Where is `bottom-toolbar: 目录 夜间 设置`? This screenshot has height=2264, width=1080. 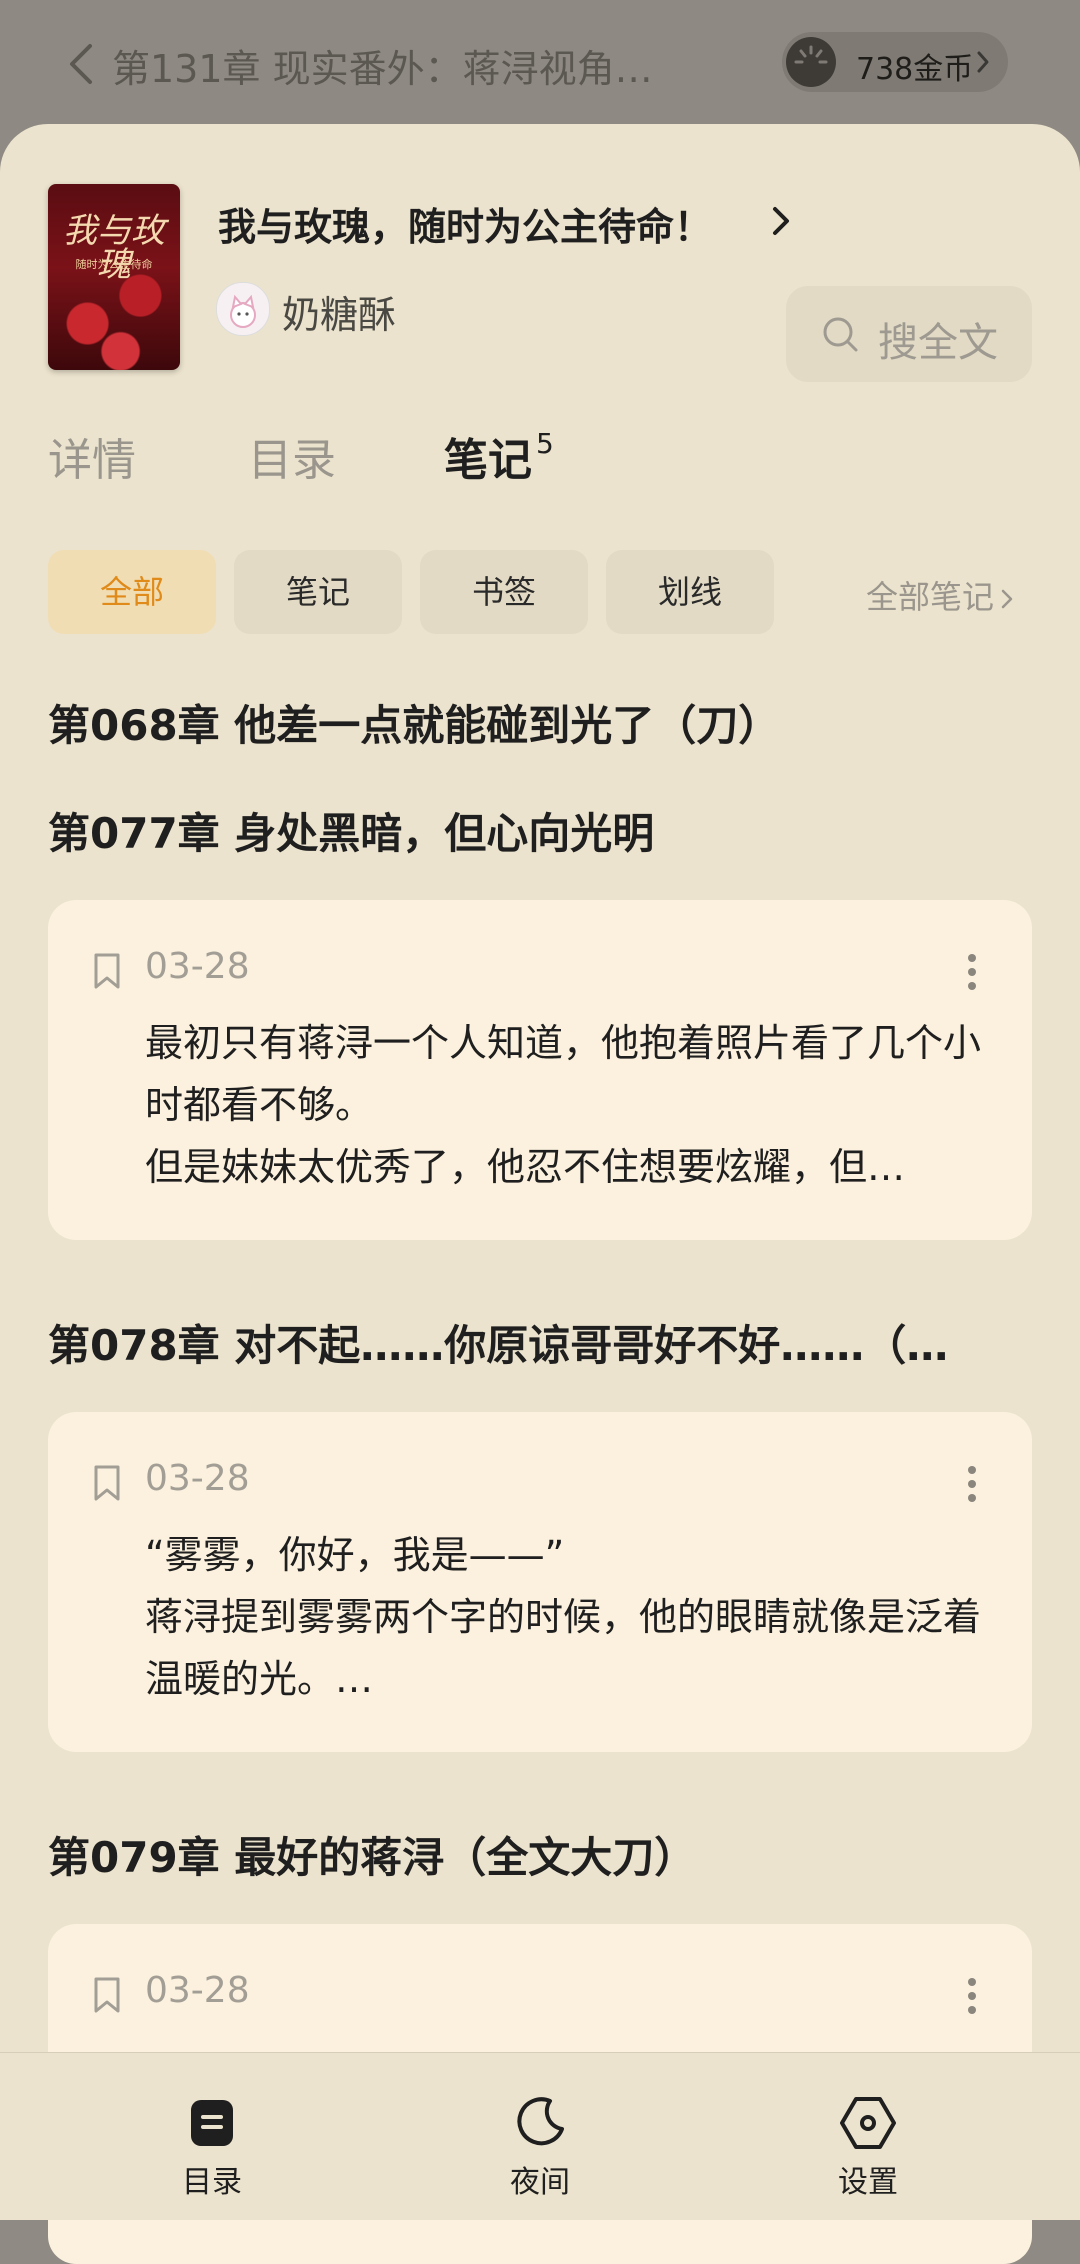
bottom-toolbar: 目录 夜间 设置 is located at coordinates (540, 2136).